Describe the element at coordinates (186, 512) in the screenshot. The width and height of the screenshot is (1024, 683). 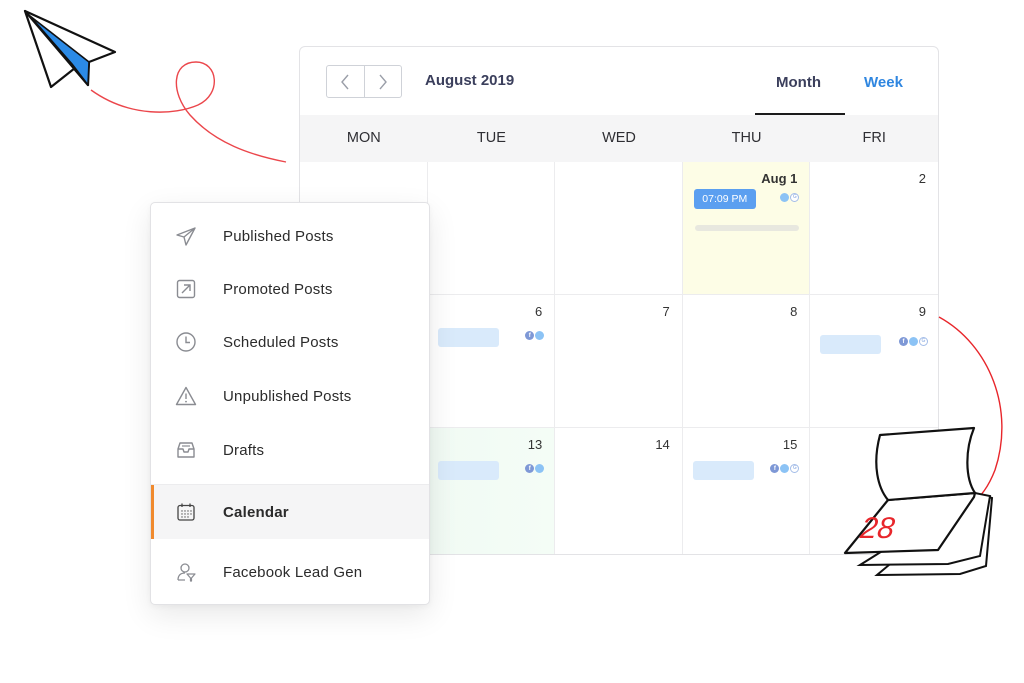
I see `calendar-icon` at that location.